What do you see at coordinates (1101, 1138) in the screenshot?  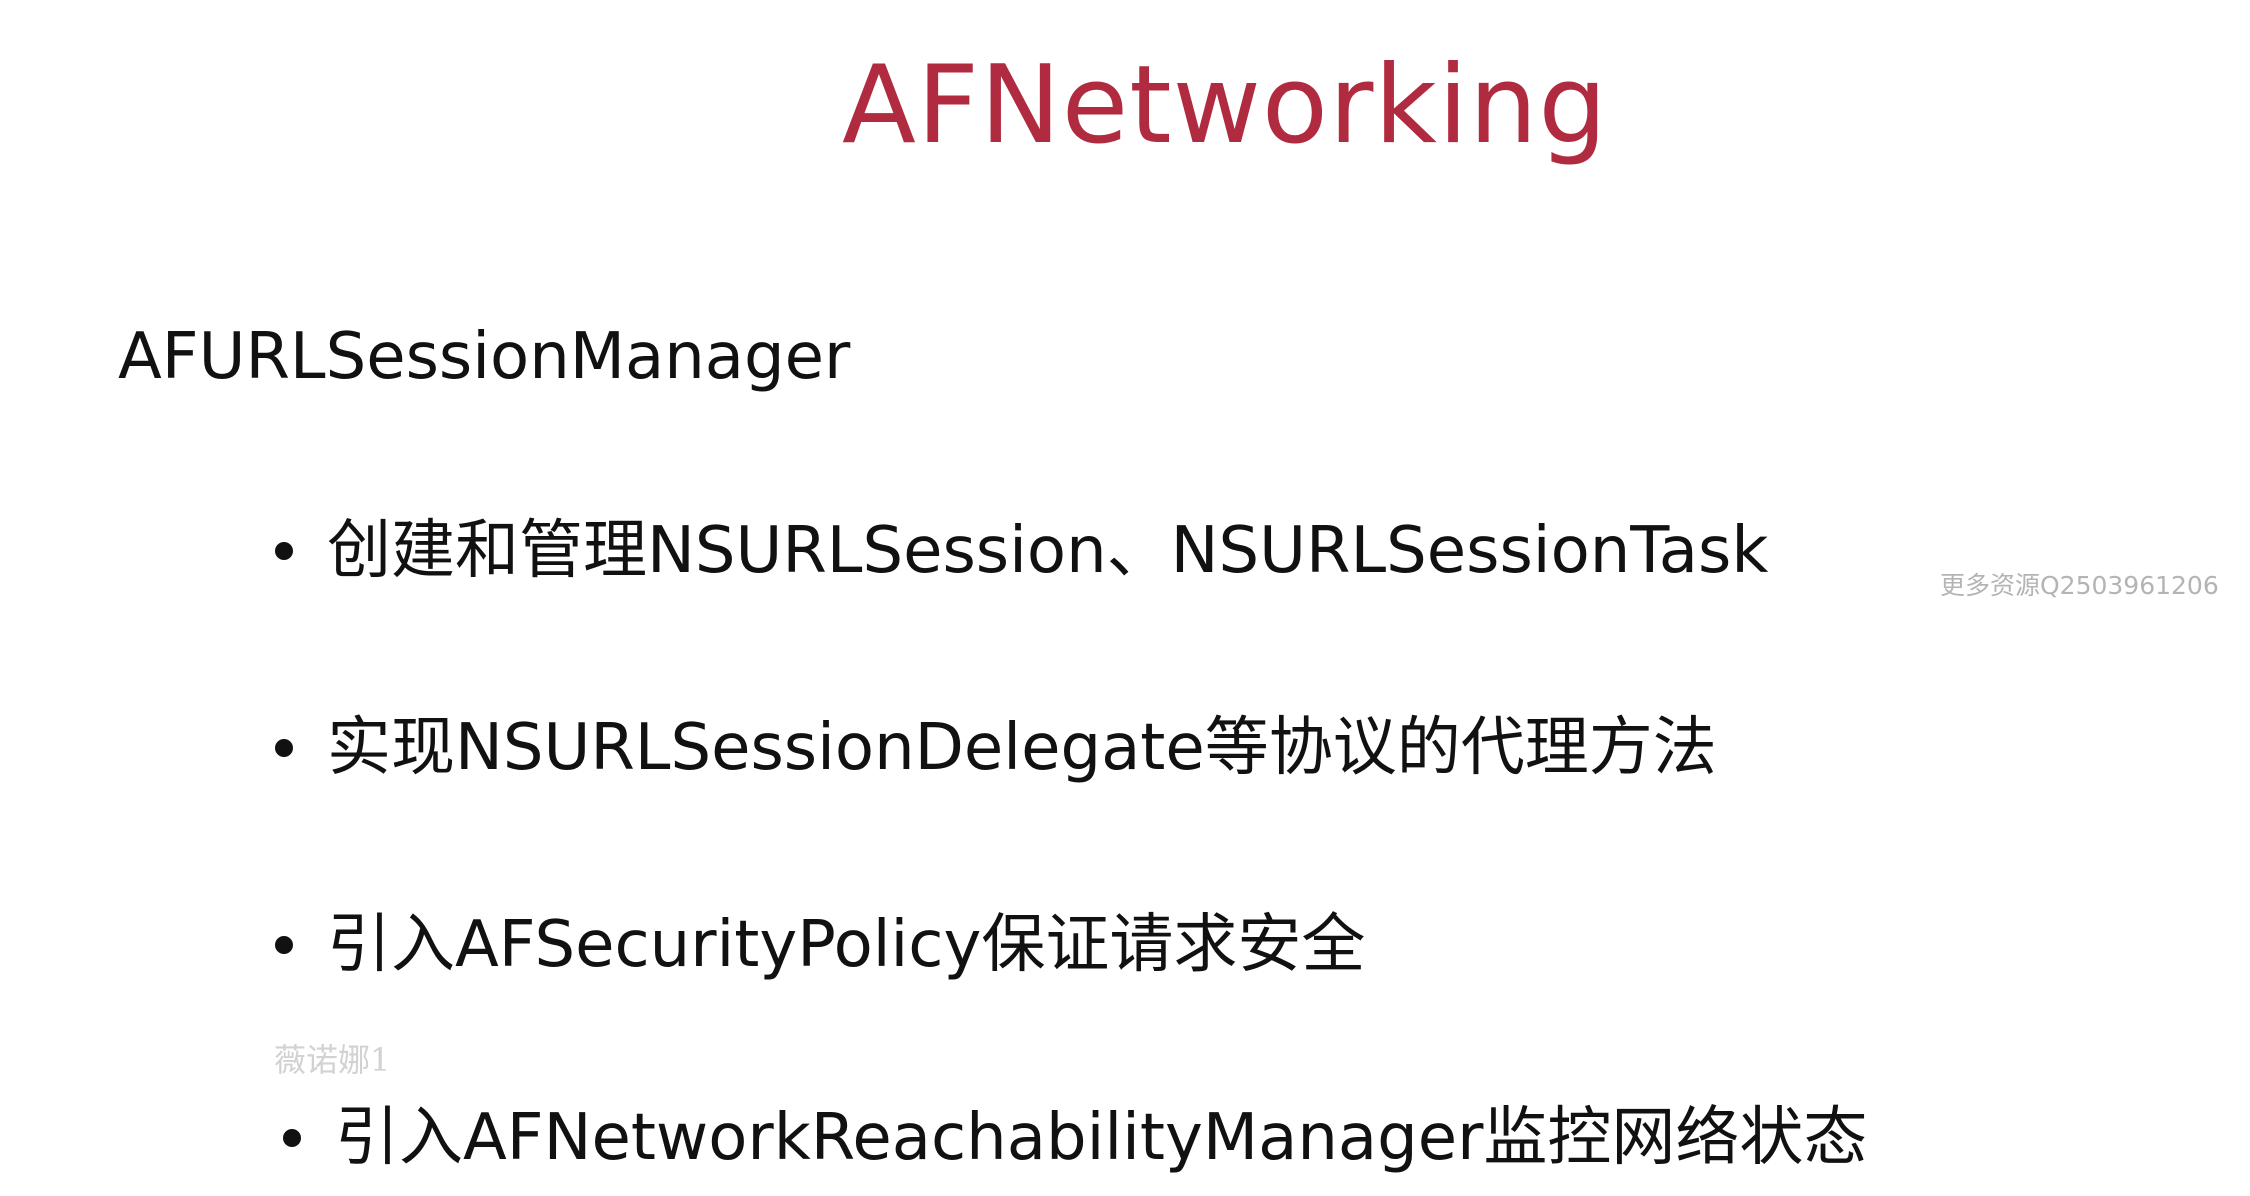 I see `bullet-text: 引入AFNetworkReachabilityManager监控网络状态` at bounding box center [1101, 1138].